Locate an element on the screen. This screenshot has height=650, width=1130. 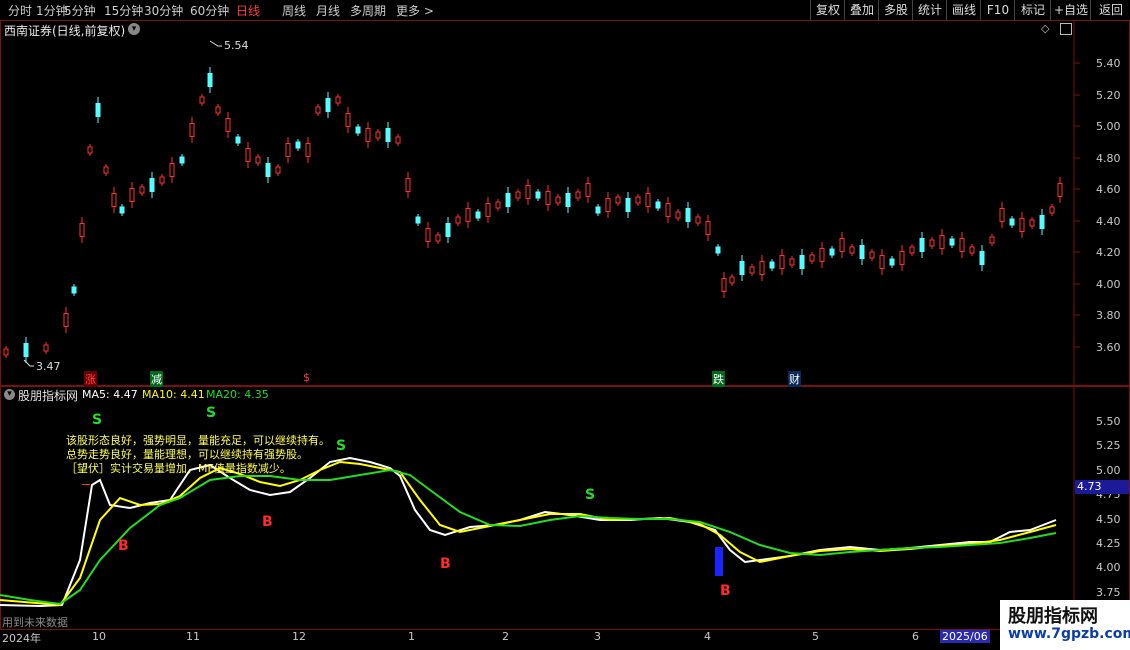
price-tick: 4.00 is located at coordinates (1108, 284).